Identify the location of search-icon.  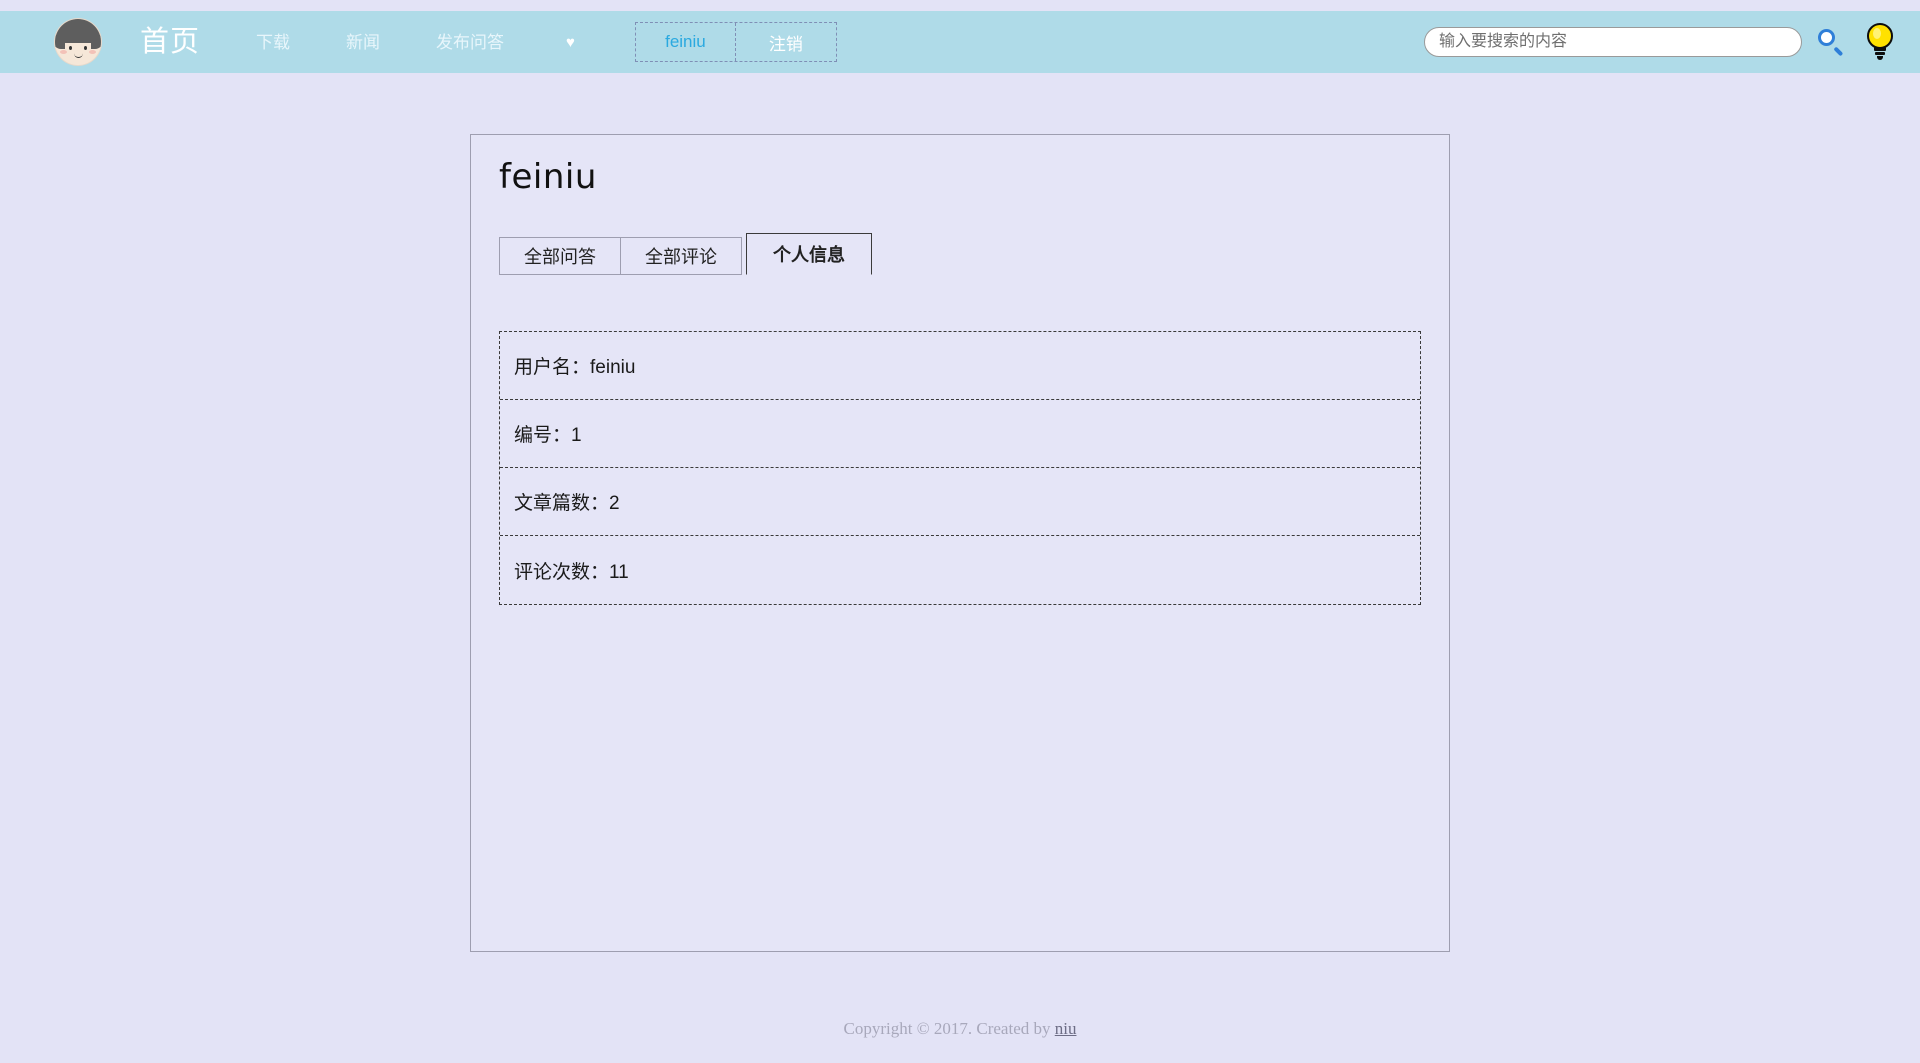
(1831, 42).